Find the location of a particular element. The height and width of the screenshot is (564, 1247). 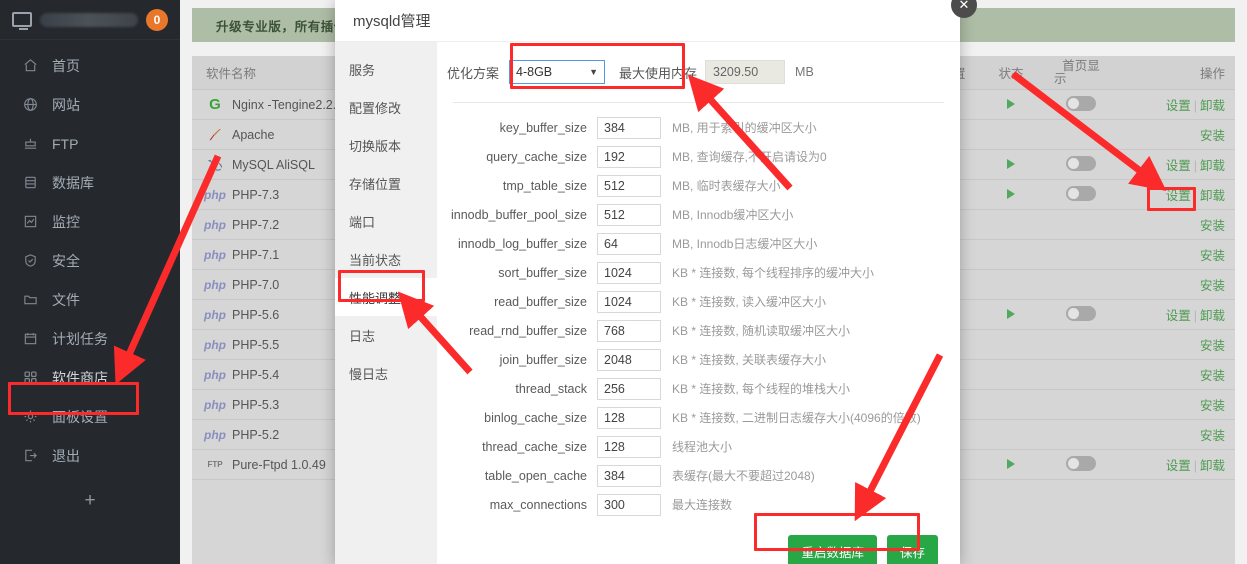

scheme-select: 4-8GB ▼ is located at coordinates (557, 72).